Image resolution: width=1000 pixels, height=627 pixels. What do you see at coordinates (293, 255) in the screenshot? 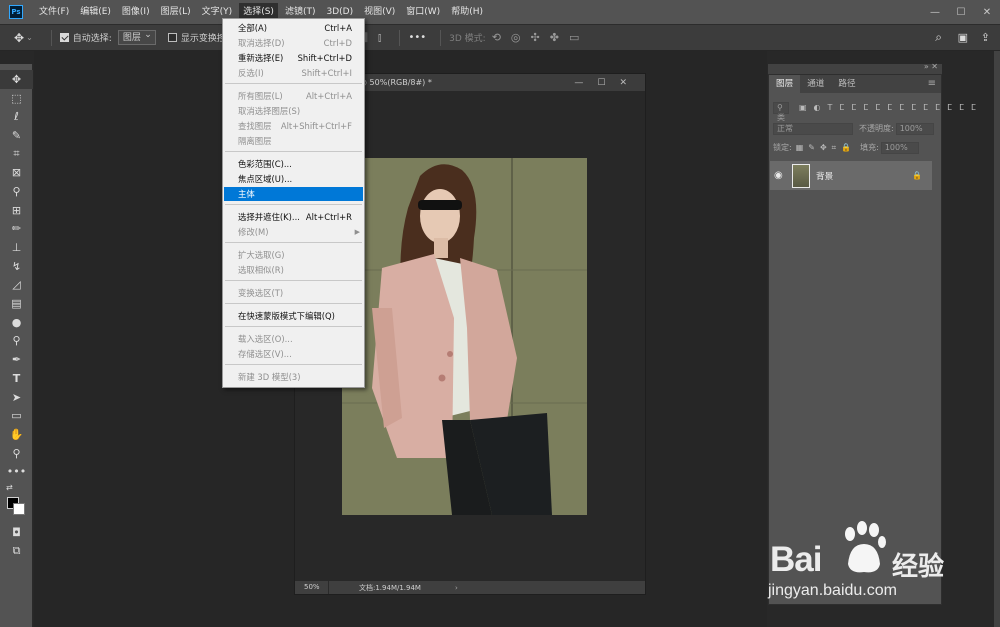
I see `menu-item-grow: 扩大选取(G)` at bounding box center [293, 255].